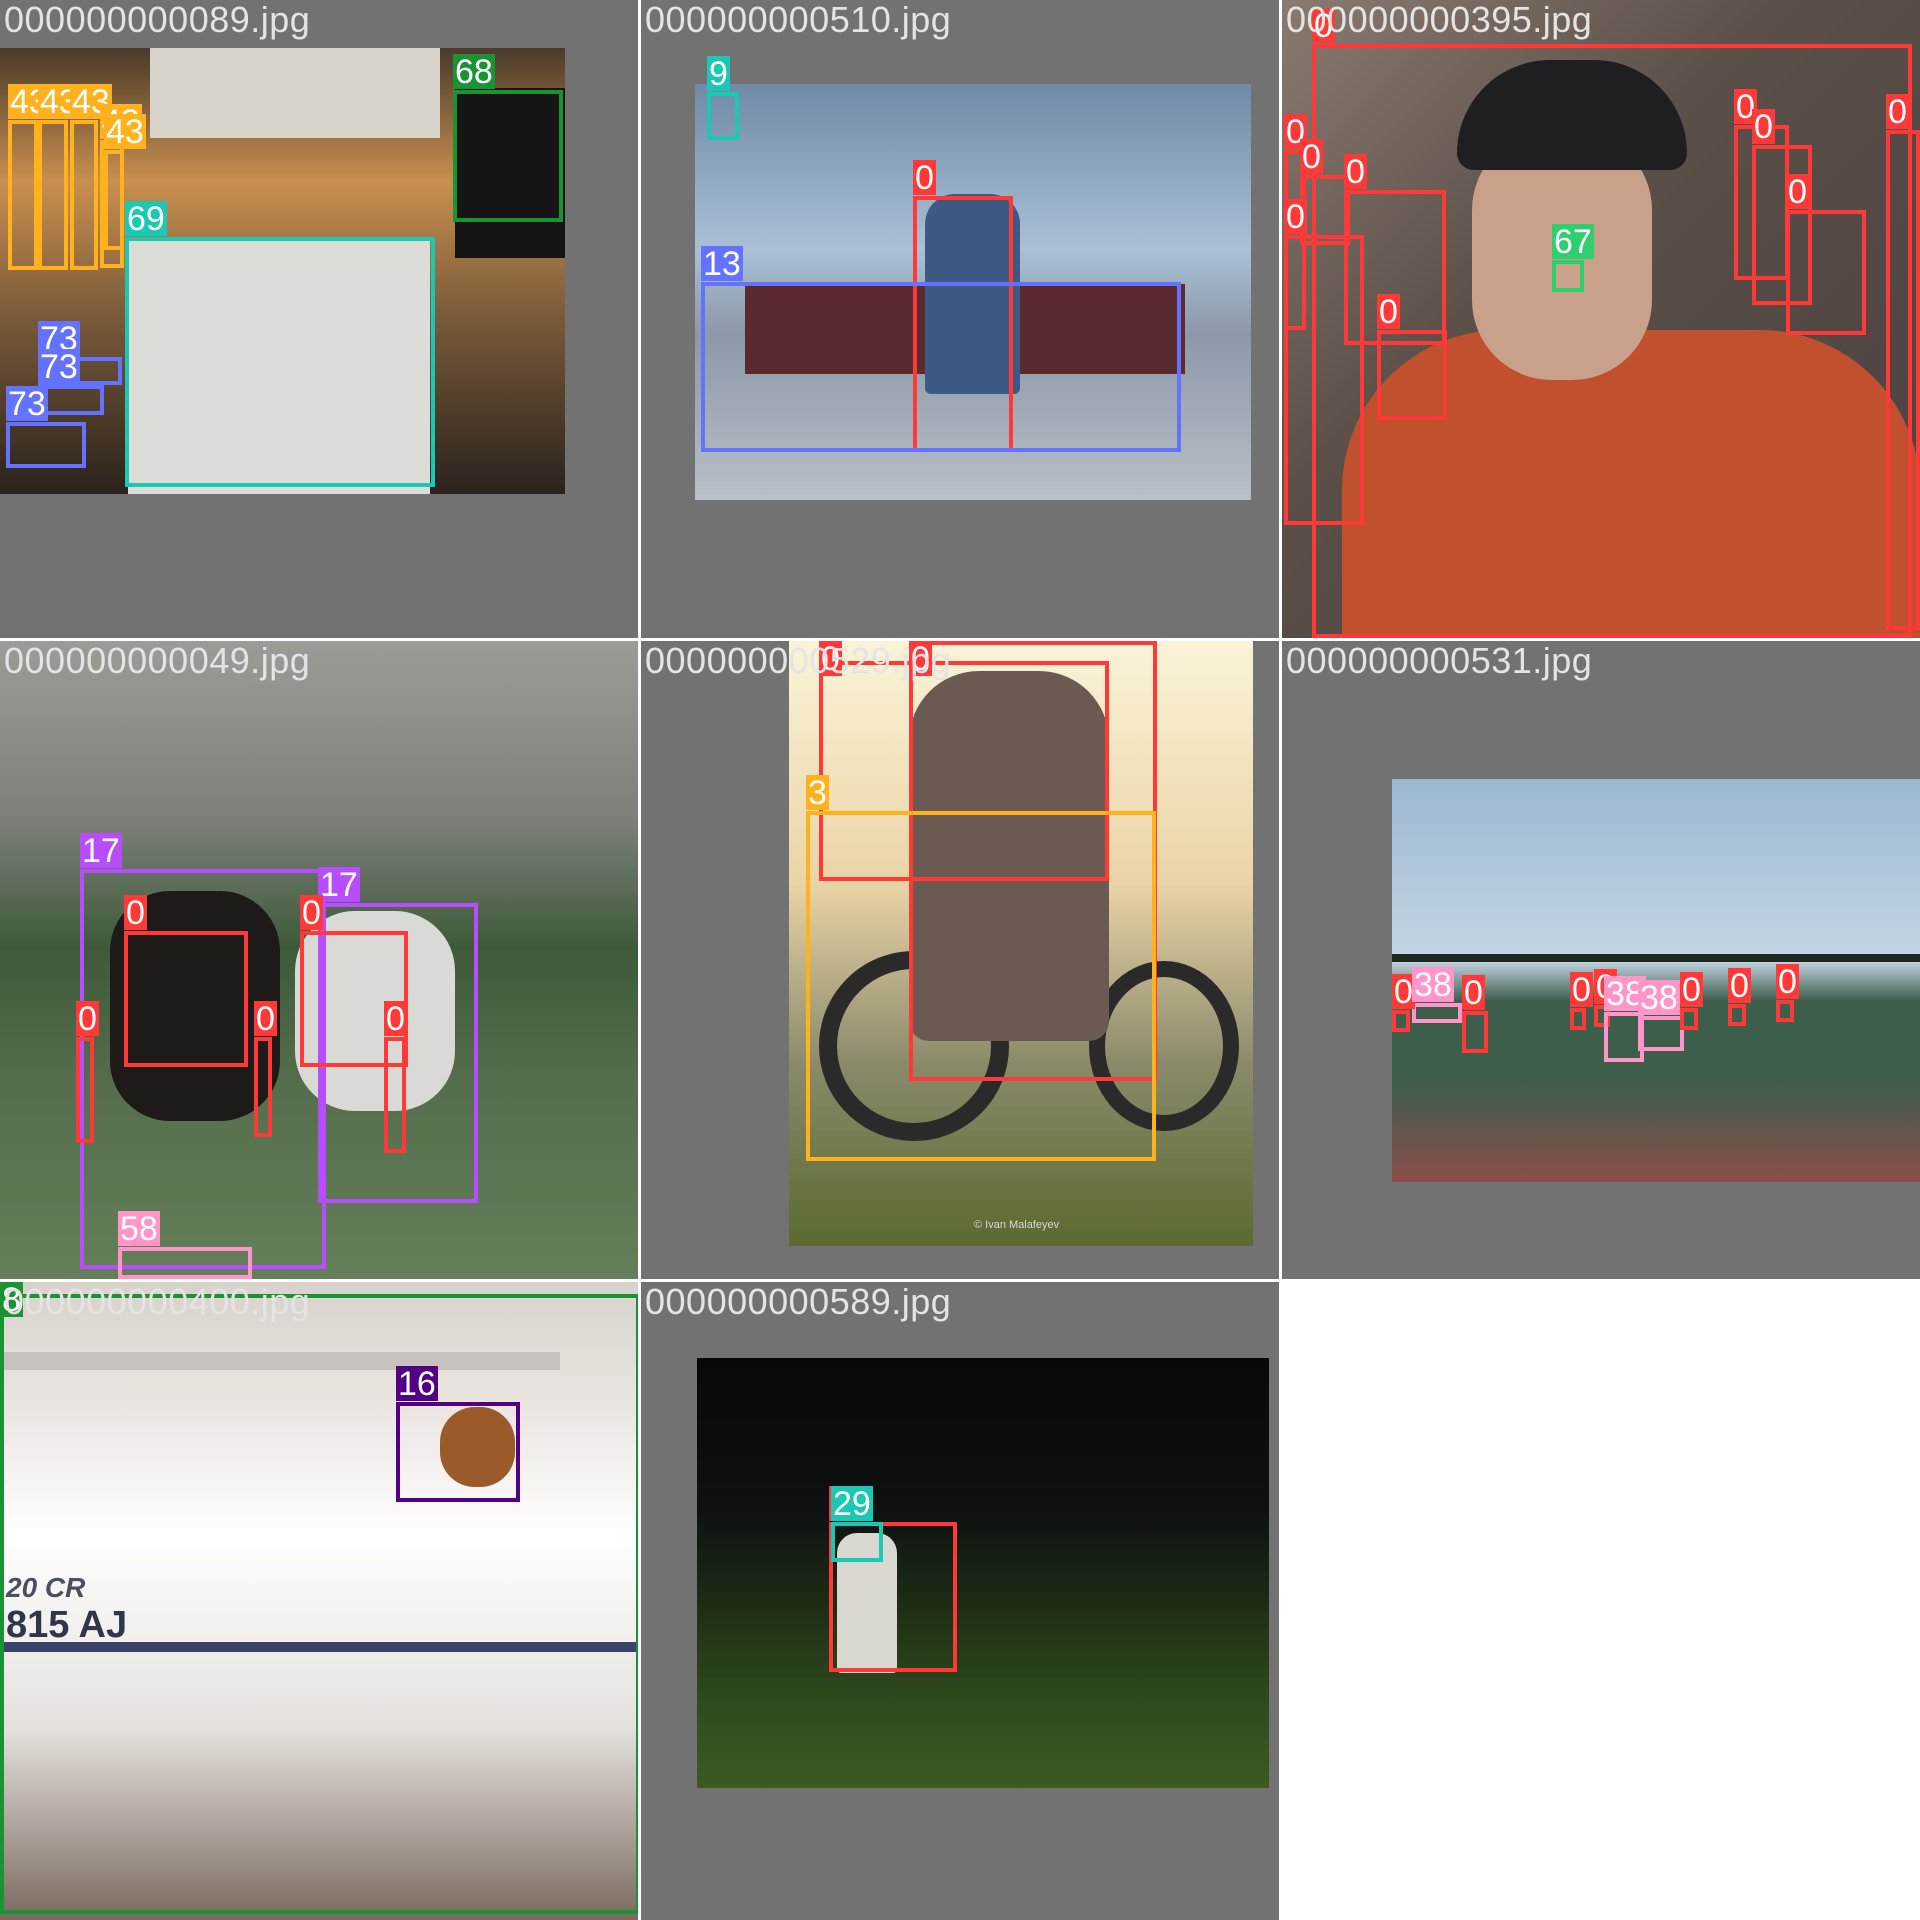  Describe the element at coordinates (1017, 1225) in the screenshot. I see `photo-watermark: © Ivan Malafeyev` at that location.